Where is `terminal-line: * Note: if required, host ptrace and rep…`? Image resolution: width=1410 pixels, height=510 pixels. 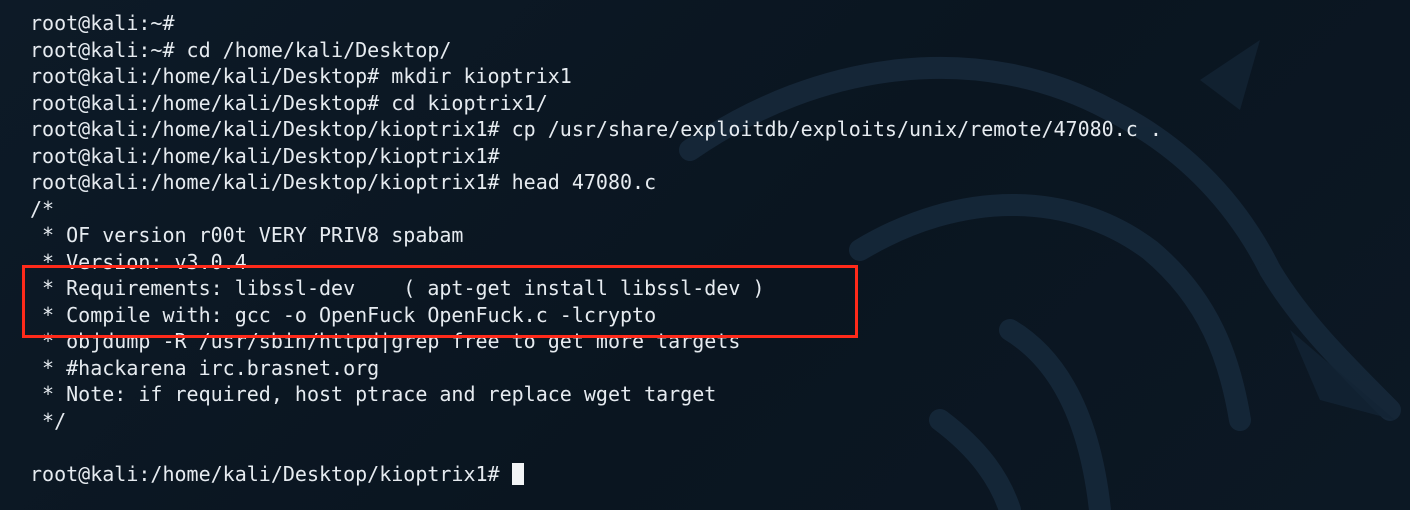
terminal-line: * Note: if required, host ptrace and rep… is located at coordinates (373, 394).